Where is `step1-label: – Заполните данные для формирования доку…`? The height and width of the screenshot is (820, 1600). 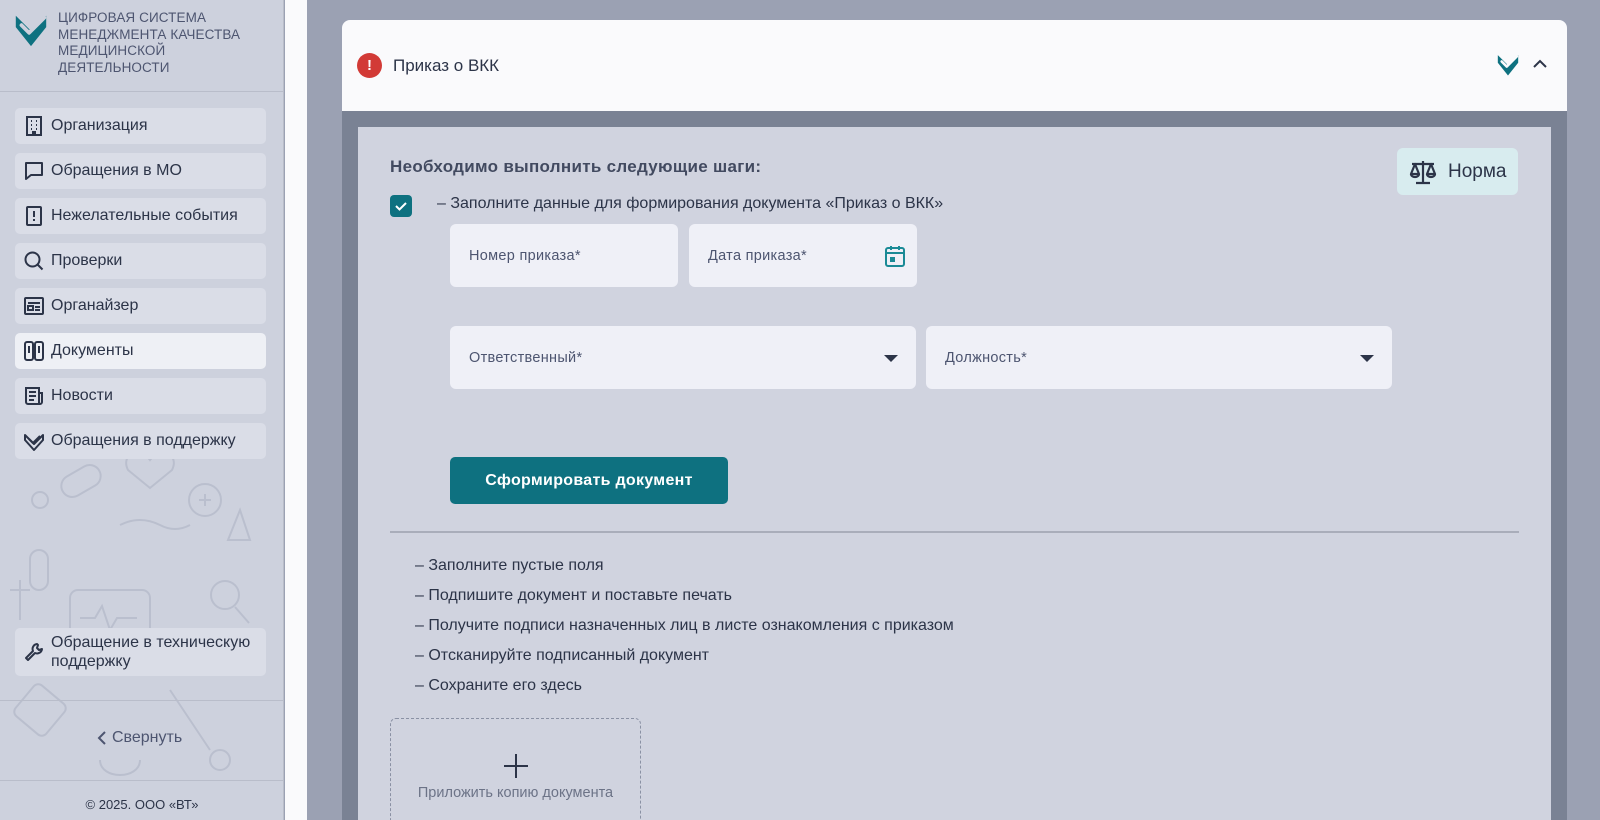 step1-label: – Заполните данные для формирования доку… is located at coordinates (690, 203).